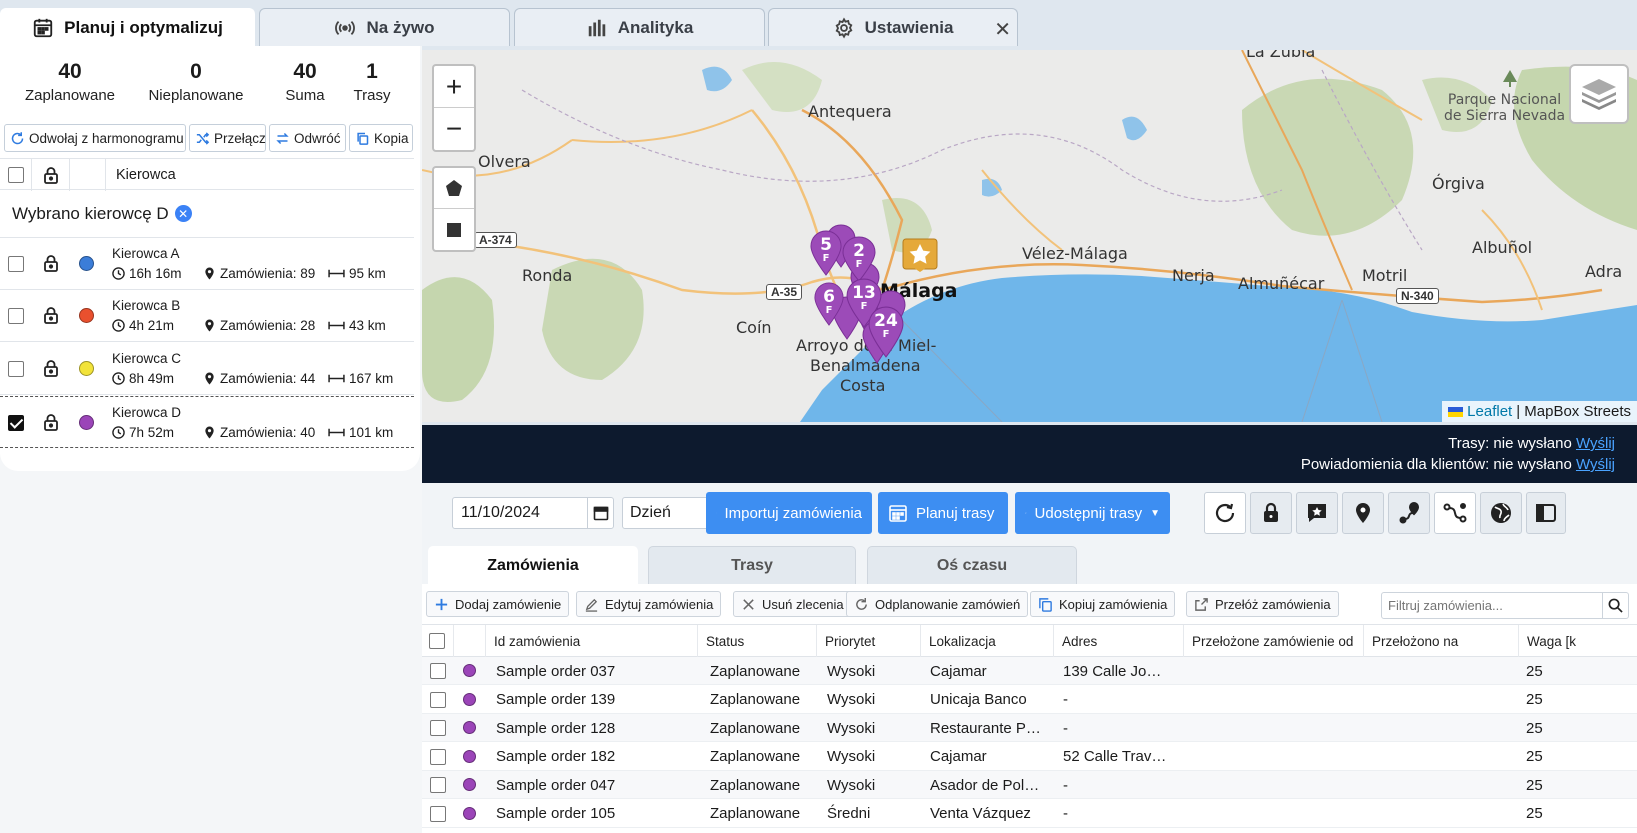  What do you see at coordinates (869, 641) in the screenshot?
I see `column-header: Priorytet` at bounding box center [869, 641].